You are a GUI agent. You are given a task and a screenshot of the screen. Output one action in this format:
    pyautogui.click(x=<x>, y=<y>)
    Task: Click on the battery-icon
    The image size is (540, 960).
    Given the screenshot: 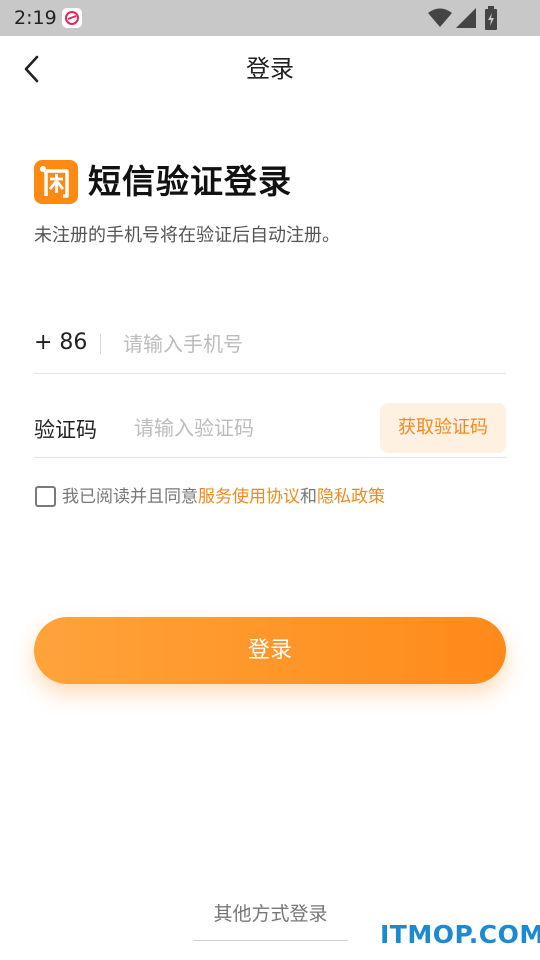 What is the action you would take?
    pyautogui.click(x=491, y=18)
    